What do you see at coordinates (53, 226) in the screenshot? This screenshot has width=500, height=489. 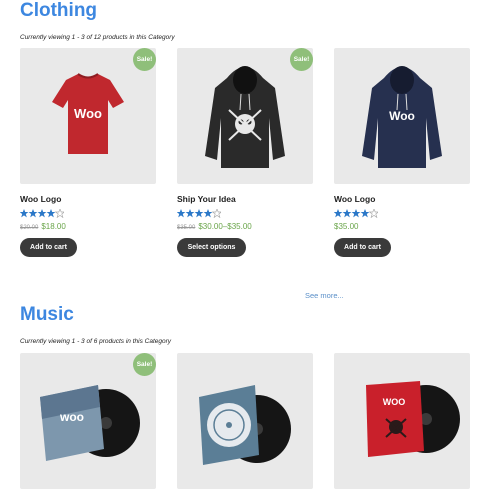 I see `sale-price: $18.00` at bounding box center [53, 226].